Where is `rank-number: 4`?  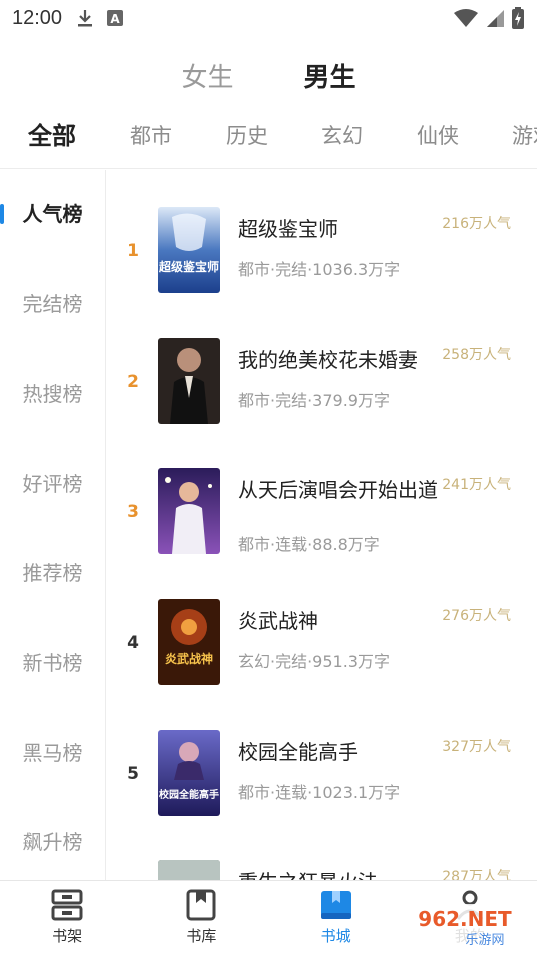 rank-number: 4 is located at coordinates (133, 643).